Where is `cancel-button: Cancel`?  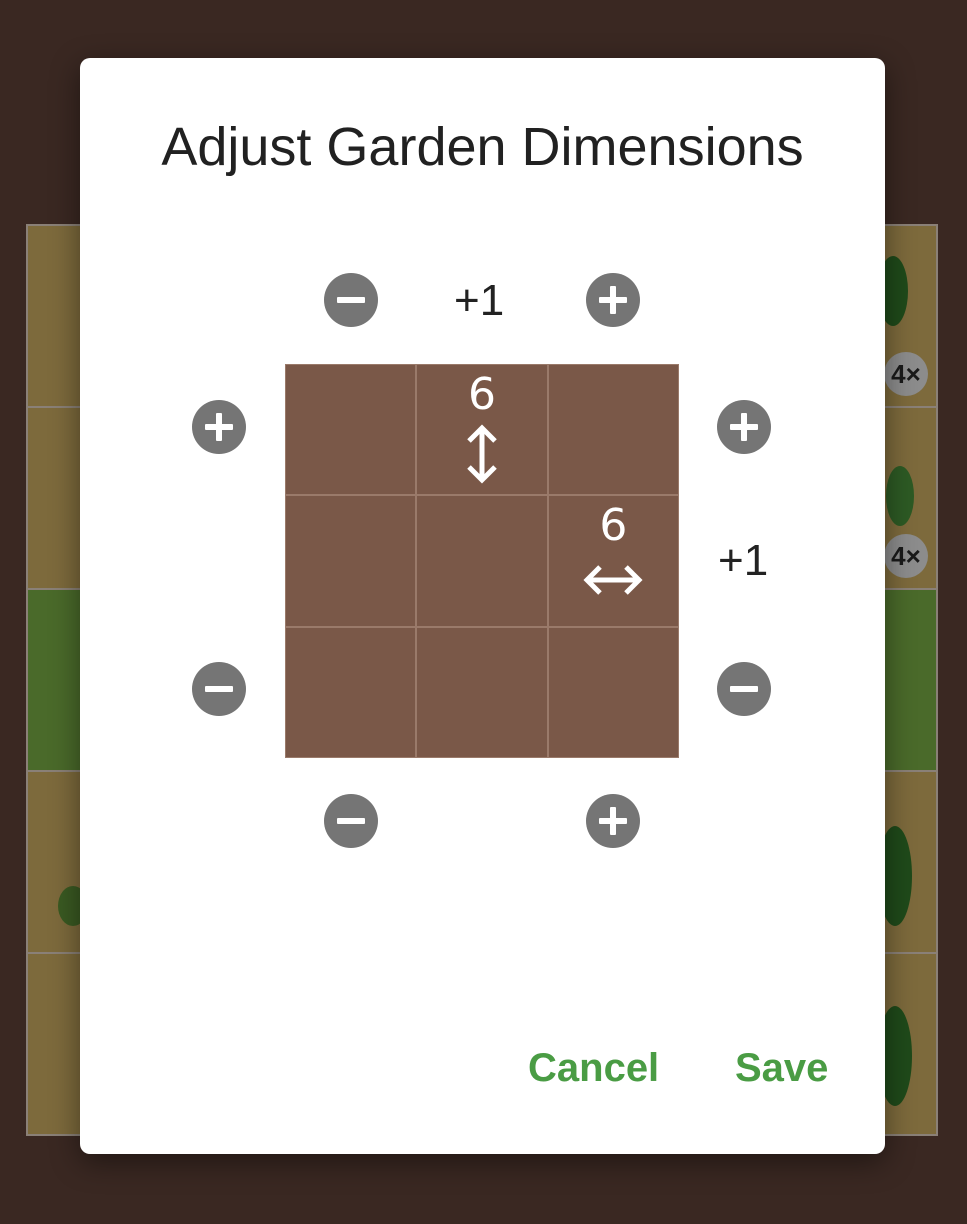
cancel-button: Cancel is located at coordinates (593, 1068).